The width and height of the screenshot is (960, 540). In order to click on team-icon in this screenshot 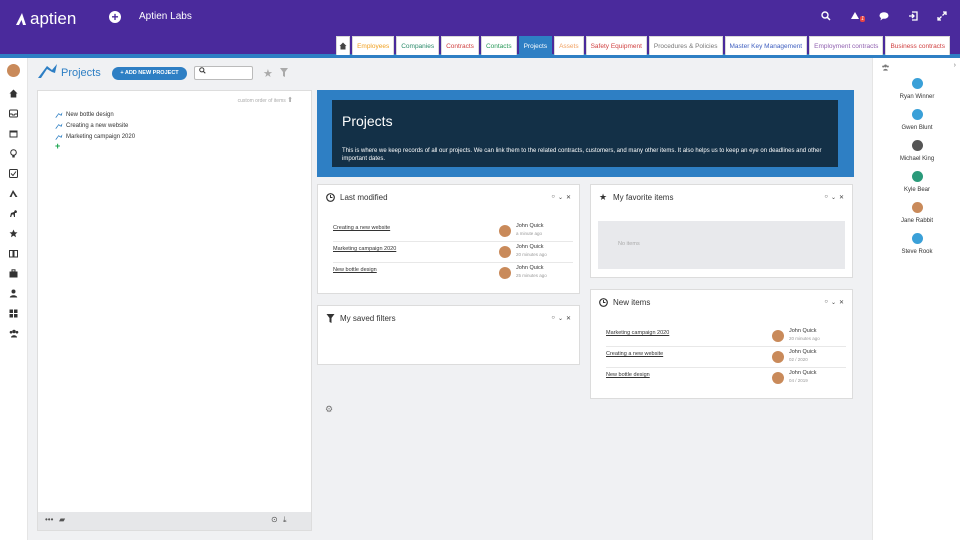, I will do `click(14, 333)`.